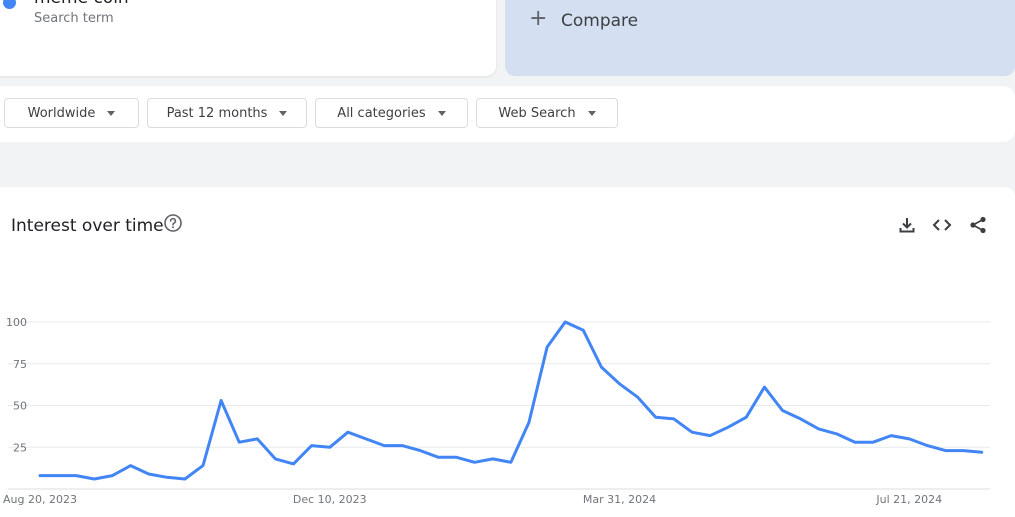 The image size is (1015, 517). What do you see at coordinates (760, 38) in the screenshot?
I see `compare-button: + Compare` at bounding box center [760, 38].